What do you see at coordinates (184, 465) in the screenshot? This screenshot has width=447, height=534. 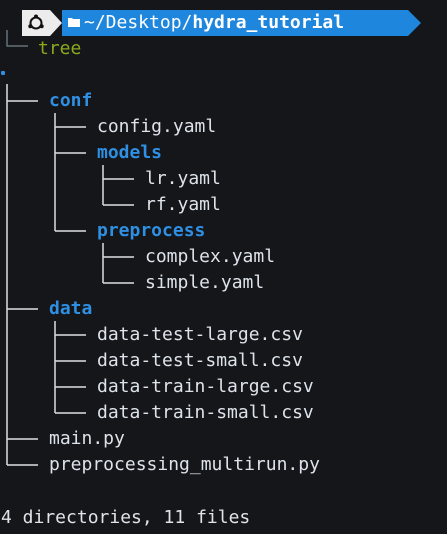 I see `tree-file-preprocessing-multirun-py: preprocessing_multirun.py` at bounding box center [184, 465].